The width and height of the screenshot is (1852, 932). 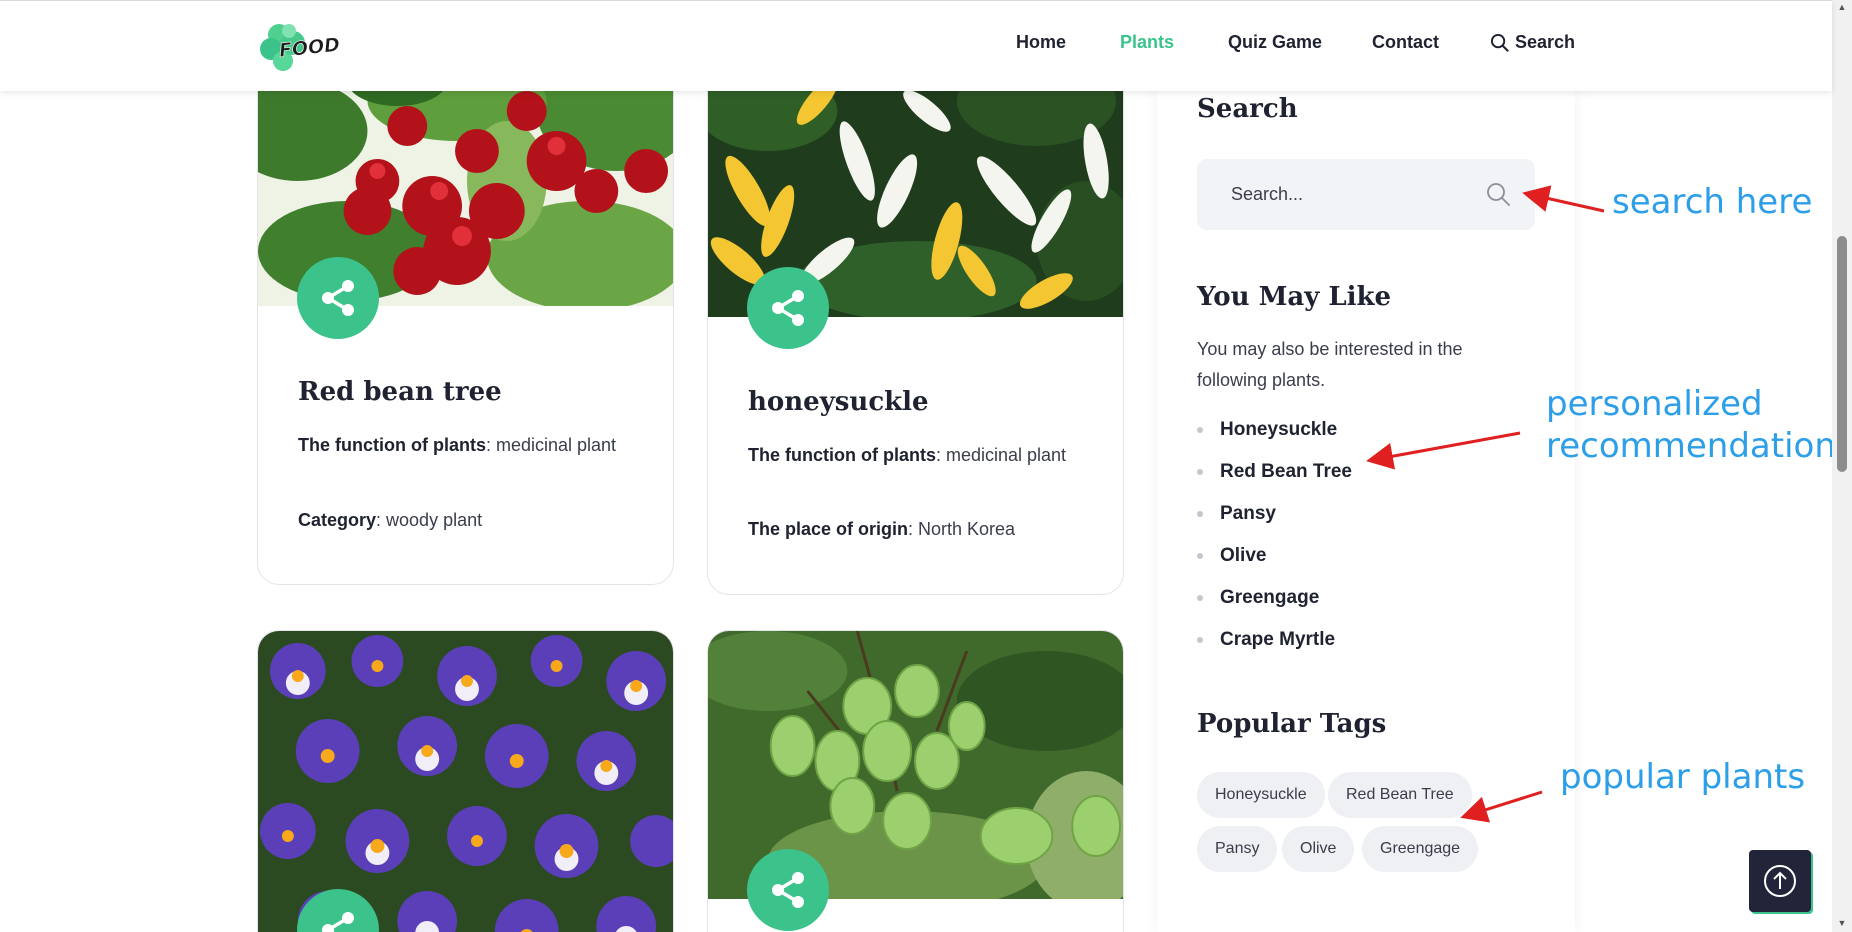 What do you see at coordinates (915, 781) in the screenshot?
I see `plant-card-olive` at bounding box center [915, 781].